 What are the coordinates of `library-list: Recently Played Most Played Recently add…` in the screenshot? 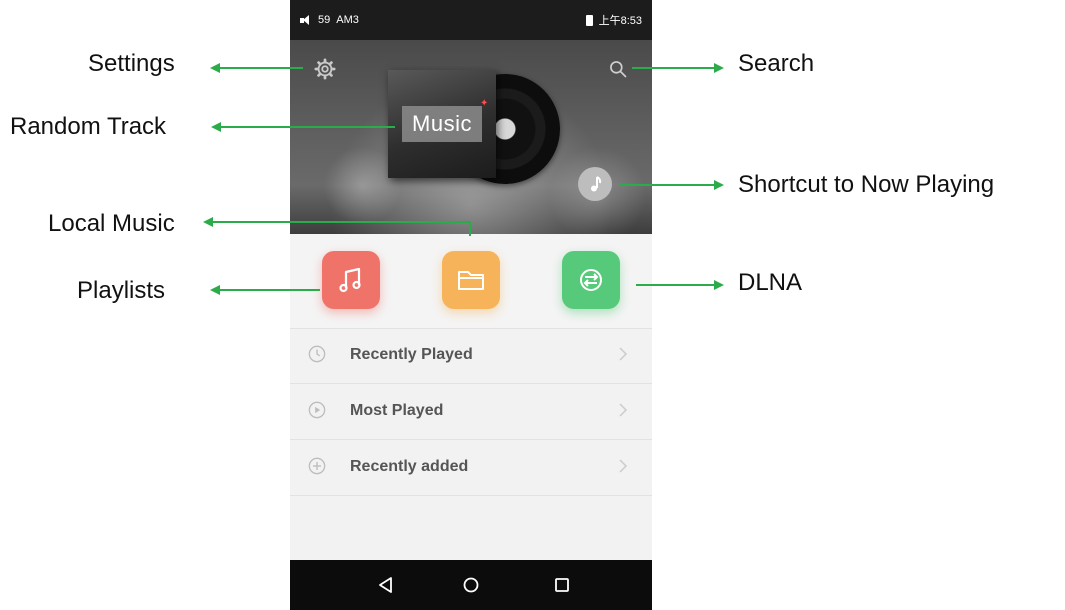 It's located at (471, 412).